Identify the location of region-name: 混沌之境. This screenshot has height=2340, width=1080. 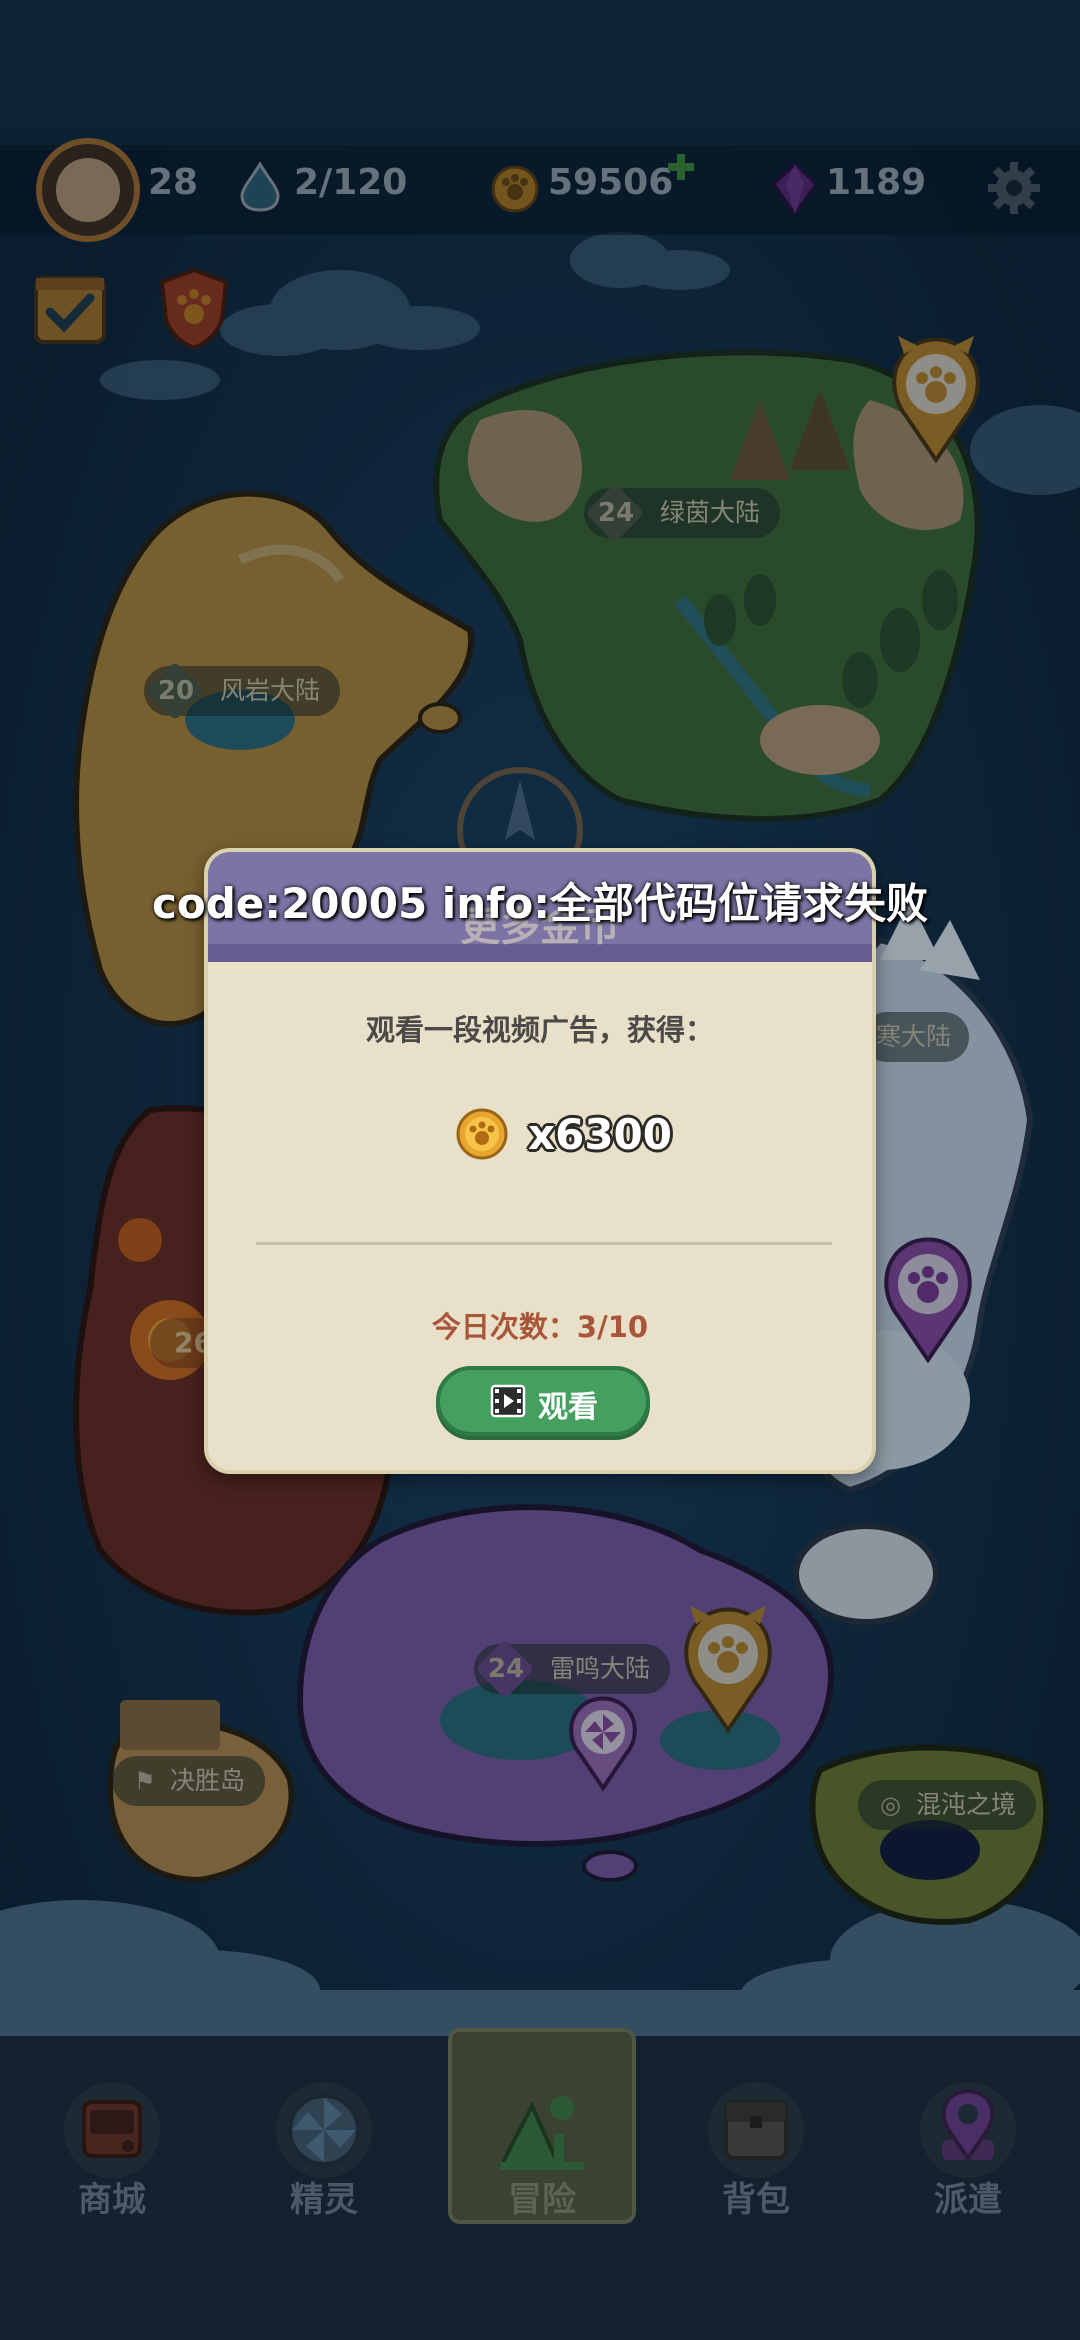
(966, 1804).